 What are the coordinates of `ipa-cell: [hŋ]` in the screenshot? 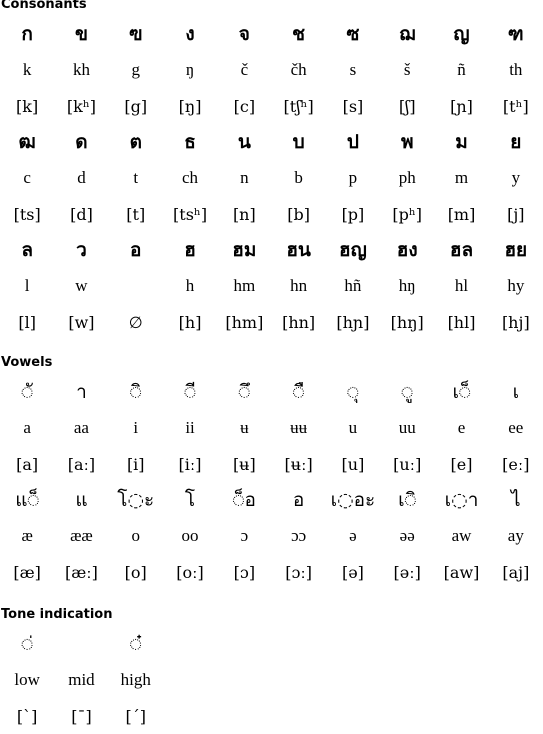 It's located at (407, 322).